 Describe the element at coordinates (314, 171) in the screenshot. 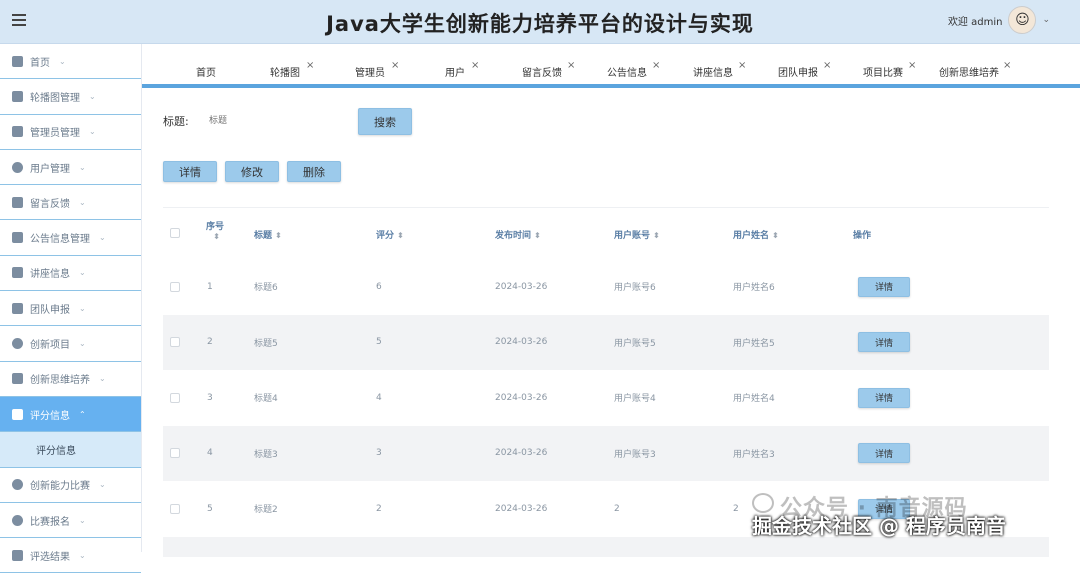

I see `delete-button: 删除` at that location.